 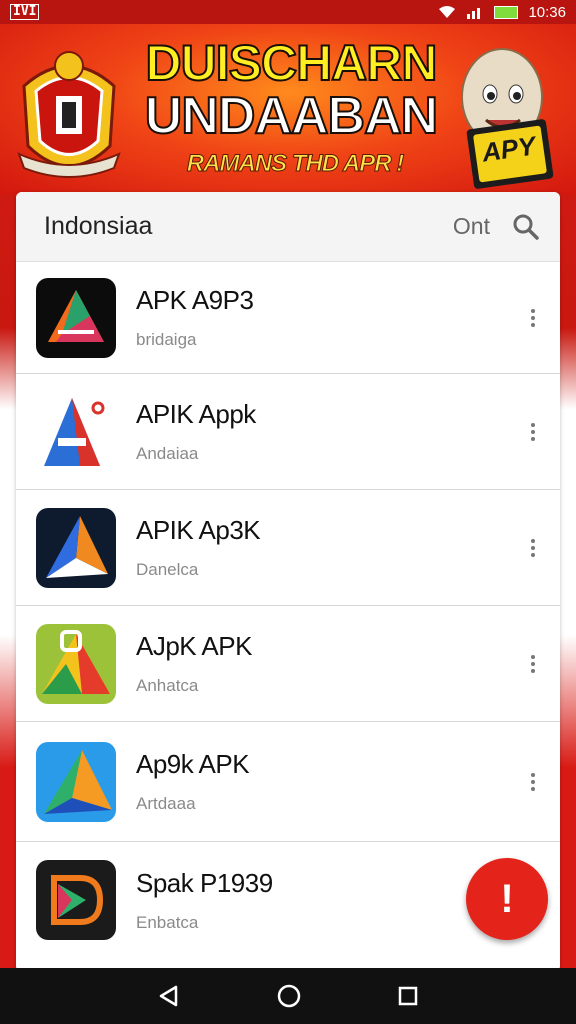 I want to click on banner-subtitle: RAMANS THD APR !, so click(x=295, y=164).